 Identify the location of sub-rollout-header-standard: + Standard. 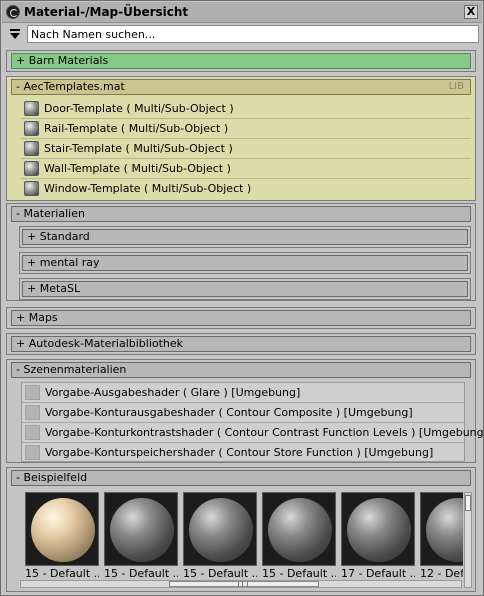
(245, 237).